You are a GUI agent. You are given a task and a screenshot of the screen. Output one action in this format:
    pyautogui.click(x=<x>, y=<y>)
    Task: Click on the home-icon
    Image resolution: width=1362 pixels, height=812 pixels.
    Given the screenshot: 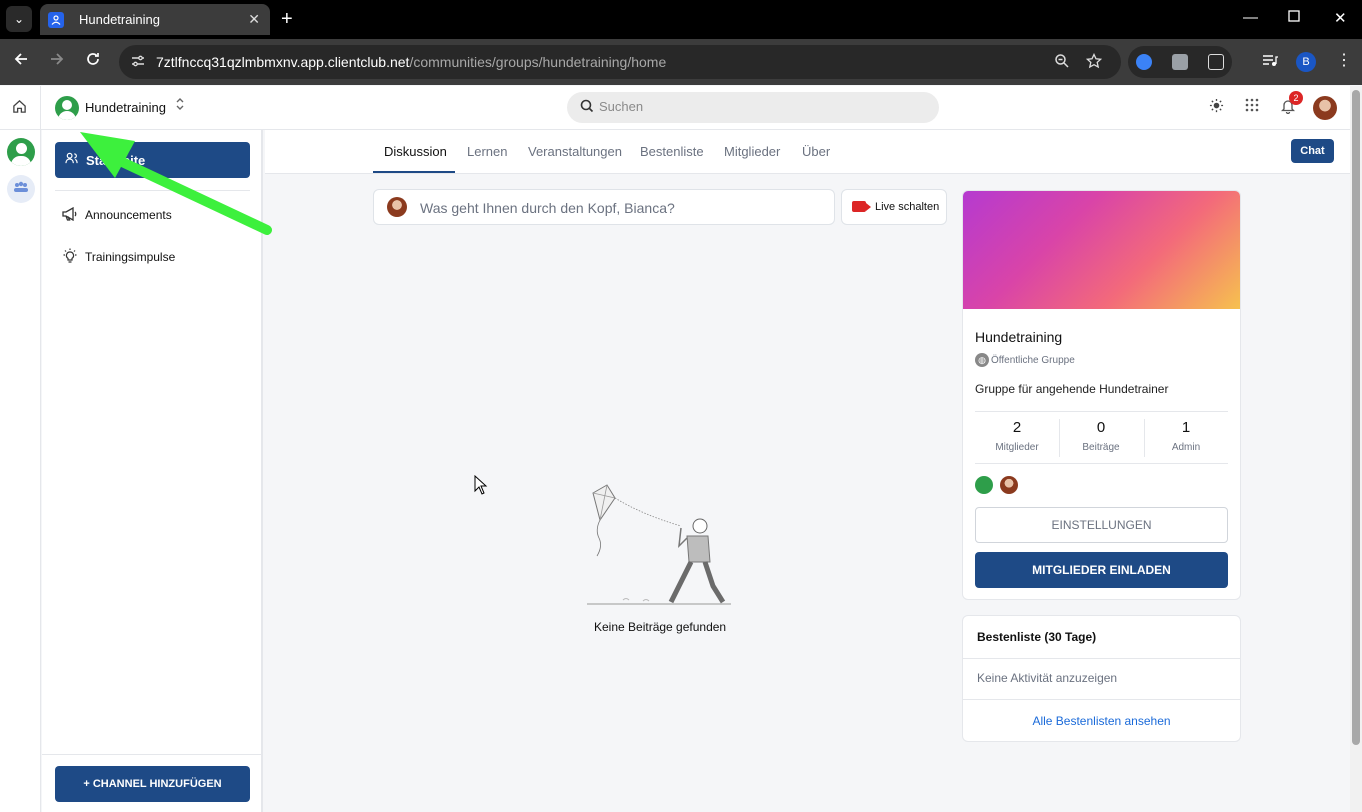 What is the action you would take?
    pyautogui.click(x=19, y=109)
    